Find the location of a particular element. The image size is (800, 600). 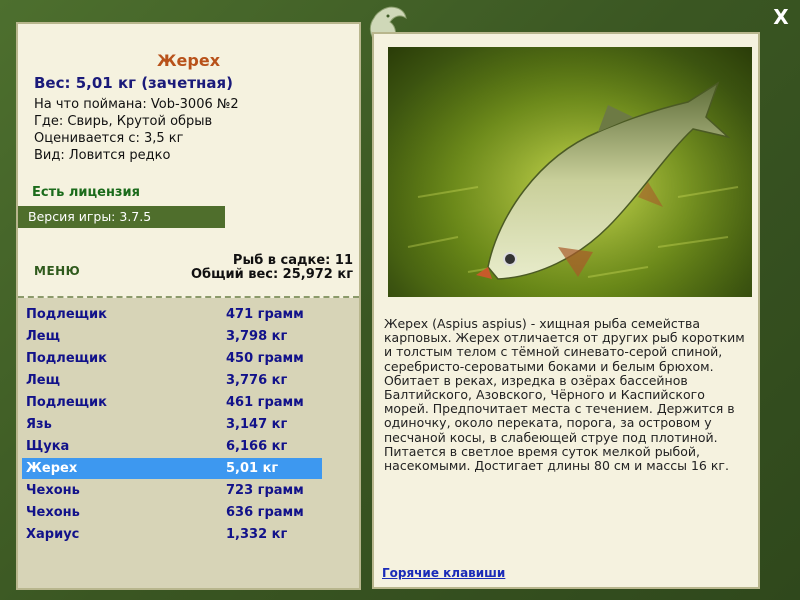

catch-fish-weight: 1,332 кг is located at coordinates (257, 534).